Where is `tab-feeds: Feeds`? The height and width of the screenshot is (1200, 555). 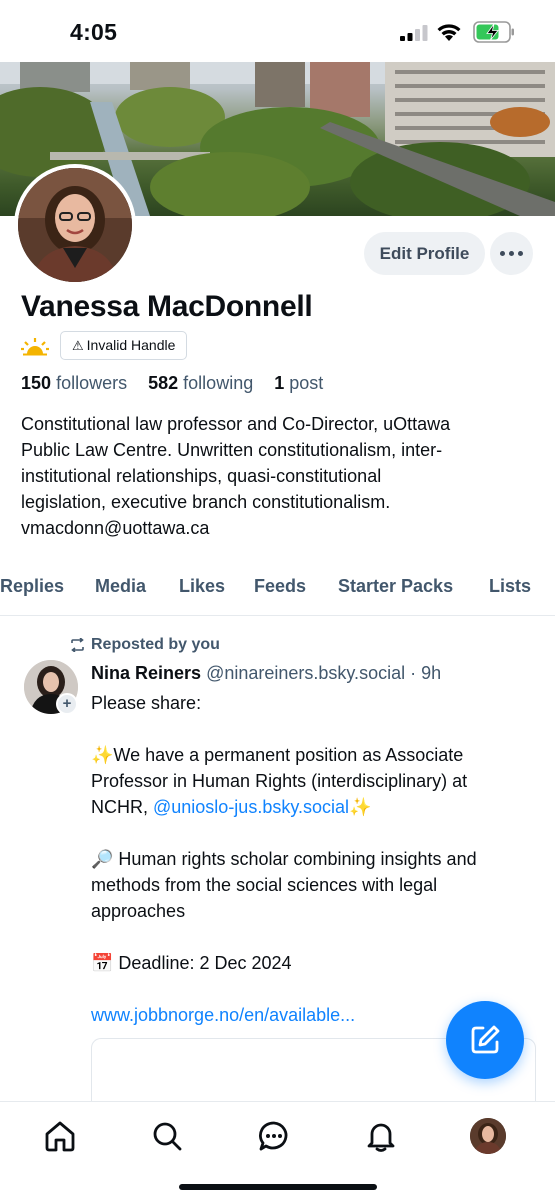
tab-feeds: Feeds is located at coordinates (280, 586).